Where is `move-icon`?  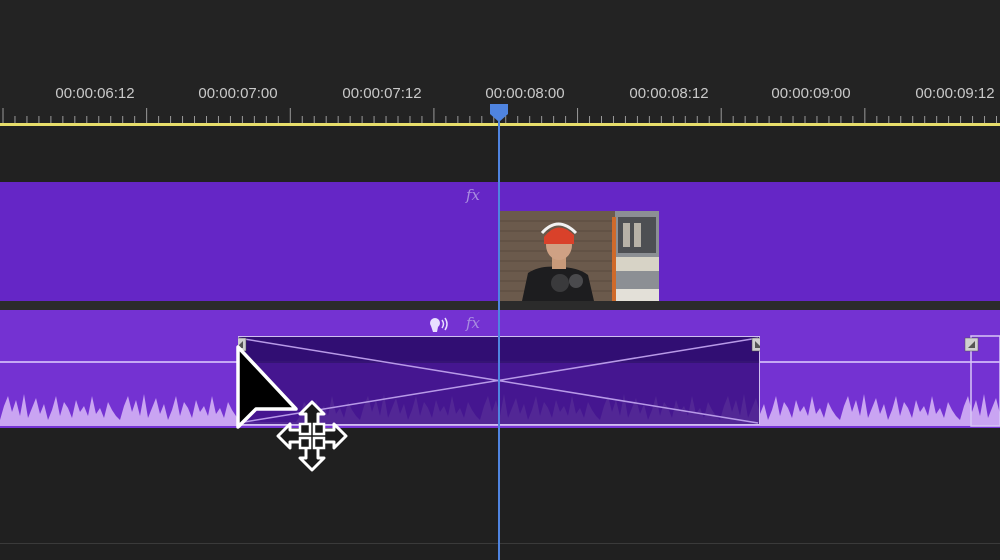
move-icon is located at coordinates (312, 436).